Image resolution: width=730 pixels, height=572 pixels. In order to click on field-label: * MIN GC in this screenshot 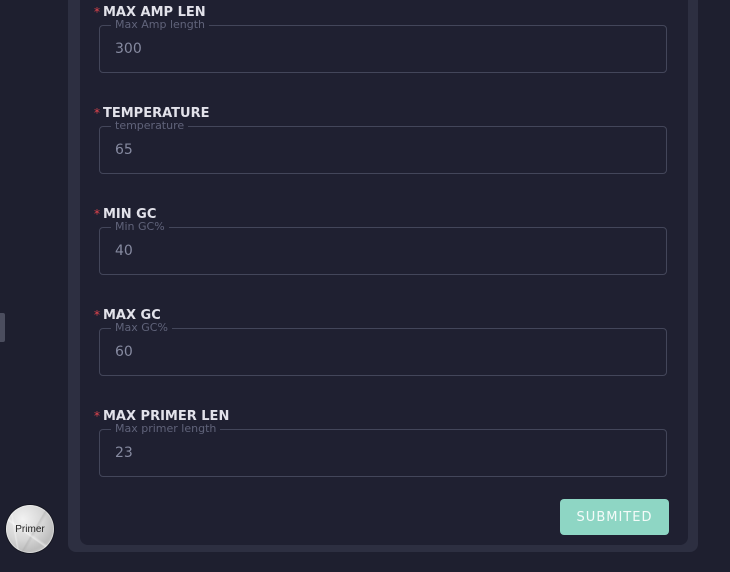, I will do `click(381, 216)`.